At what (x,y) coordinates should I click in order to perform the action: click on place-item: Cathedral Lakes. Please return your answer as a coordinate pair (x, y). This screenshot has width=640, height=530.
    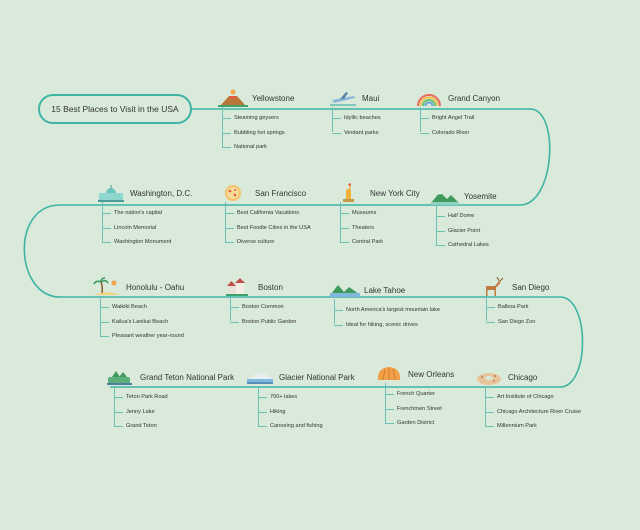
    Looking at the image, I should click on (466, 245).